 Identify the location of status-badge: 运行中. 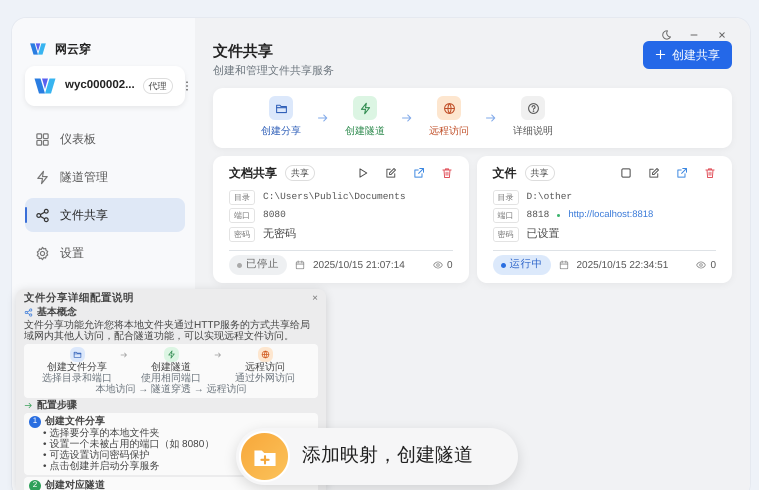
(521, 265).